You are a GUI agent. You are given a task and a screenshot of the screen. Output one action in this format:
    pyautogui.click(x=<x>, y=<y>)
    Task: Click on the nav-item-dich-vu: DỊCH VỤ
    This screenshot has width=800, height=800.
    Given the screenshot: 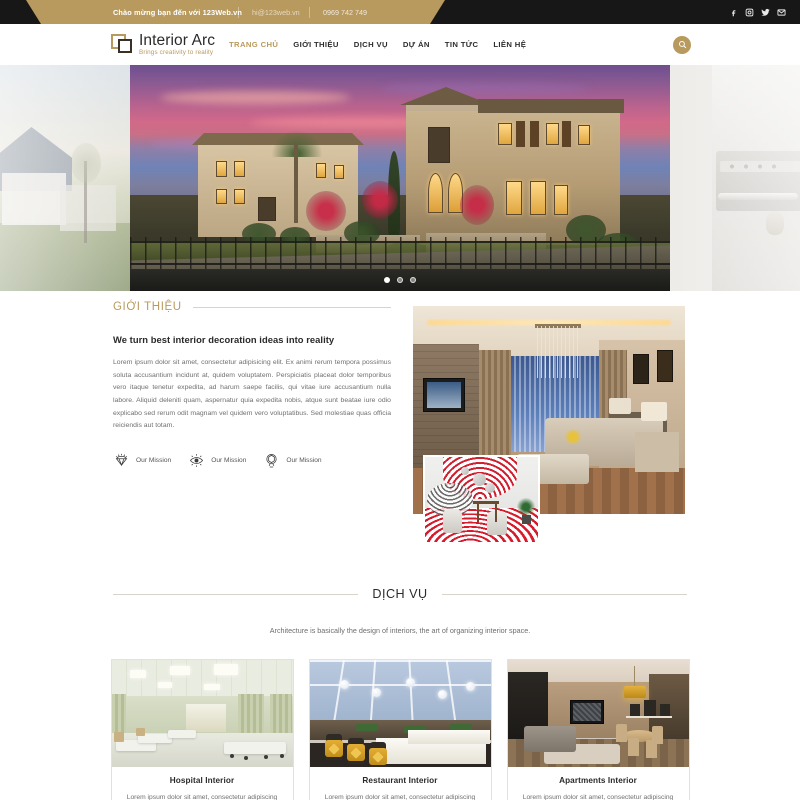 What is the action you would take?
    pyautogui.click(x=371, y=44)
    